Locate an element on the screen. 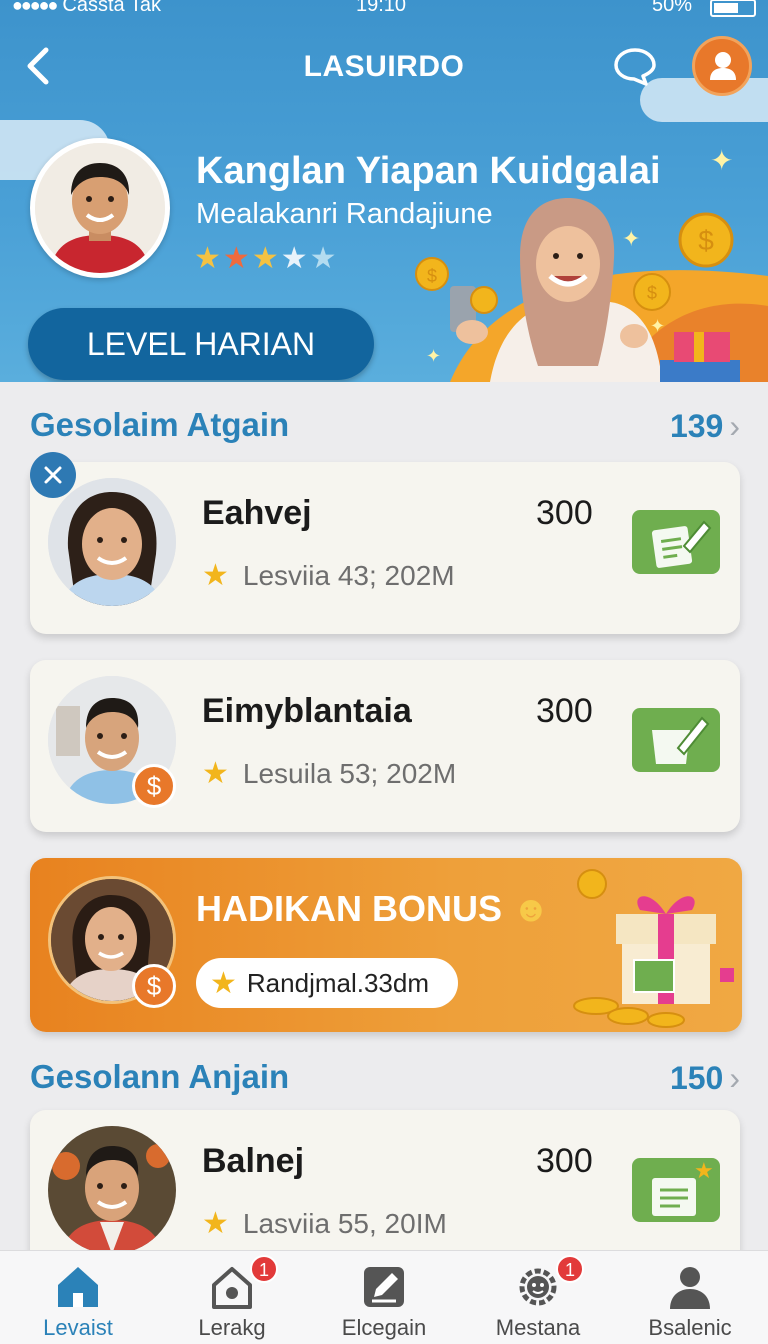  smiley-icon: ☻ is located at coordinates (531, 908).